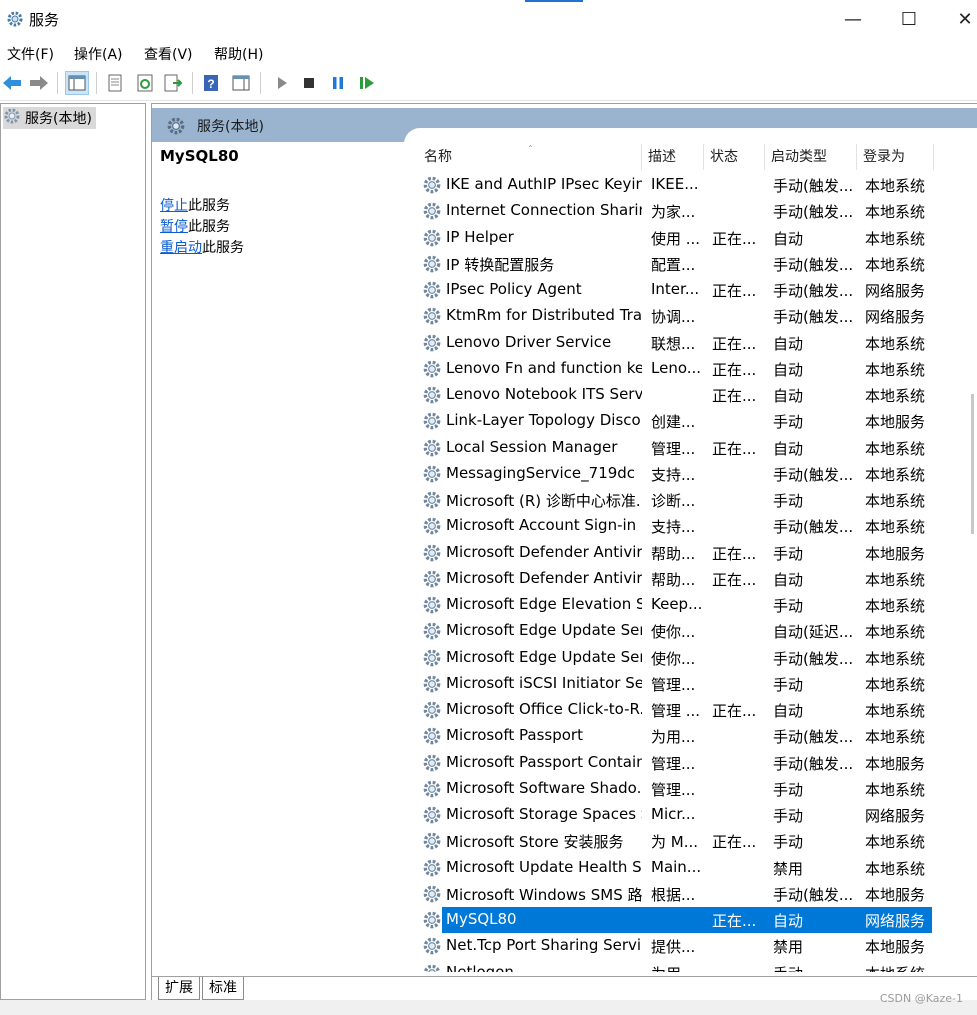  Describe the element at coordinates (30, 54) in the screenshot. I see `menu-file: 文件(F)` at that location.